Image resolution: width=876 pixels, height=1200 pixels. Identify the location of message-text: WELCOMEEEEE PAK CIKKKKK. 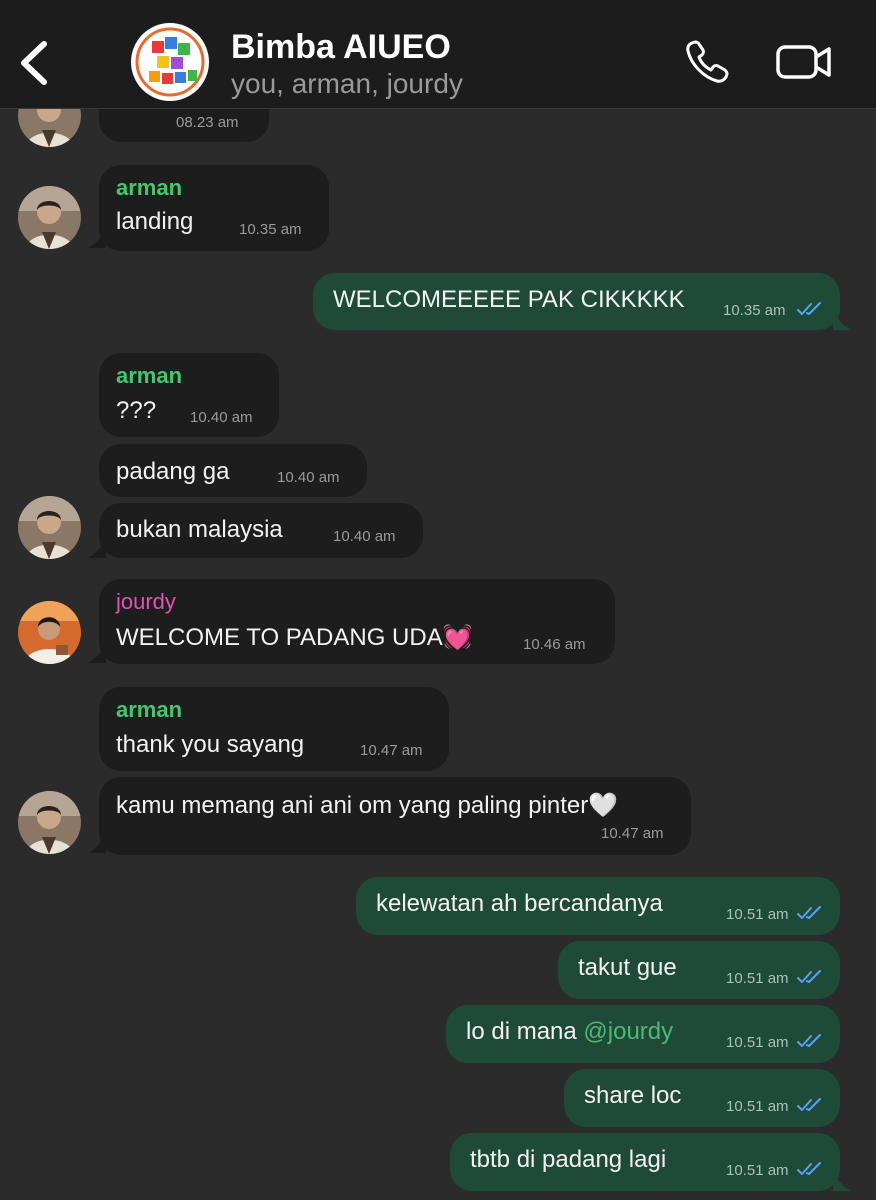
(509, 299).